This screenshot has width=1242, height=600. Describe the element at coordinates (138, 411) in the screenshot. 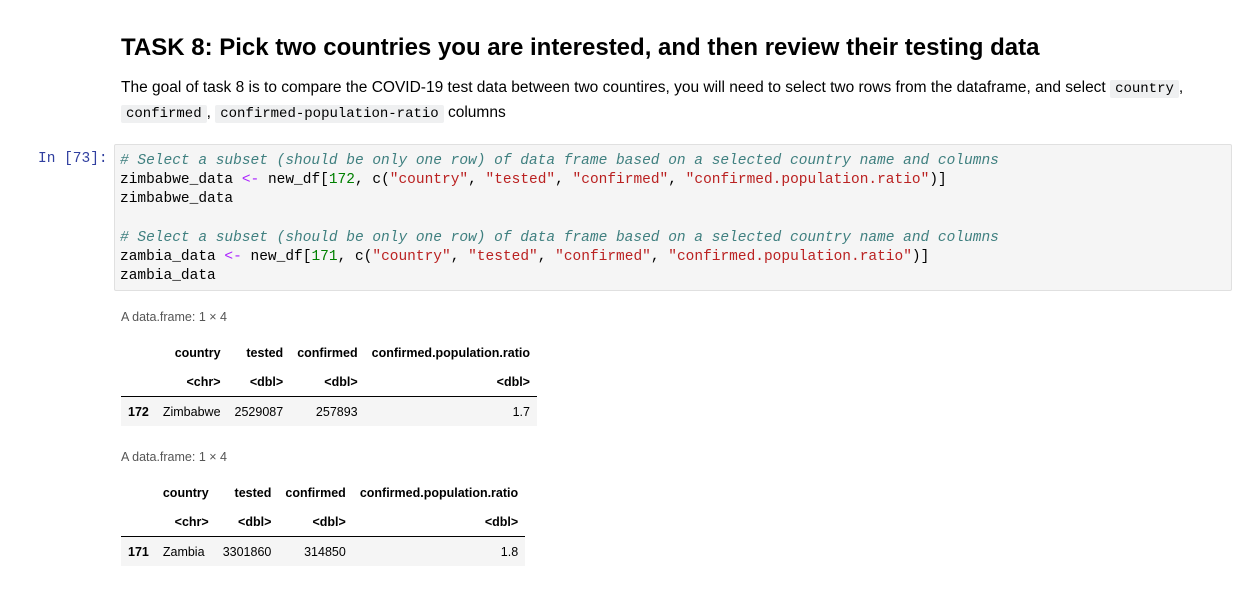

I see `row-index: 172` at that location.